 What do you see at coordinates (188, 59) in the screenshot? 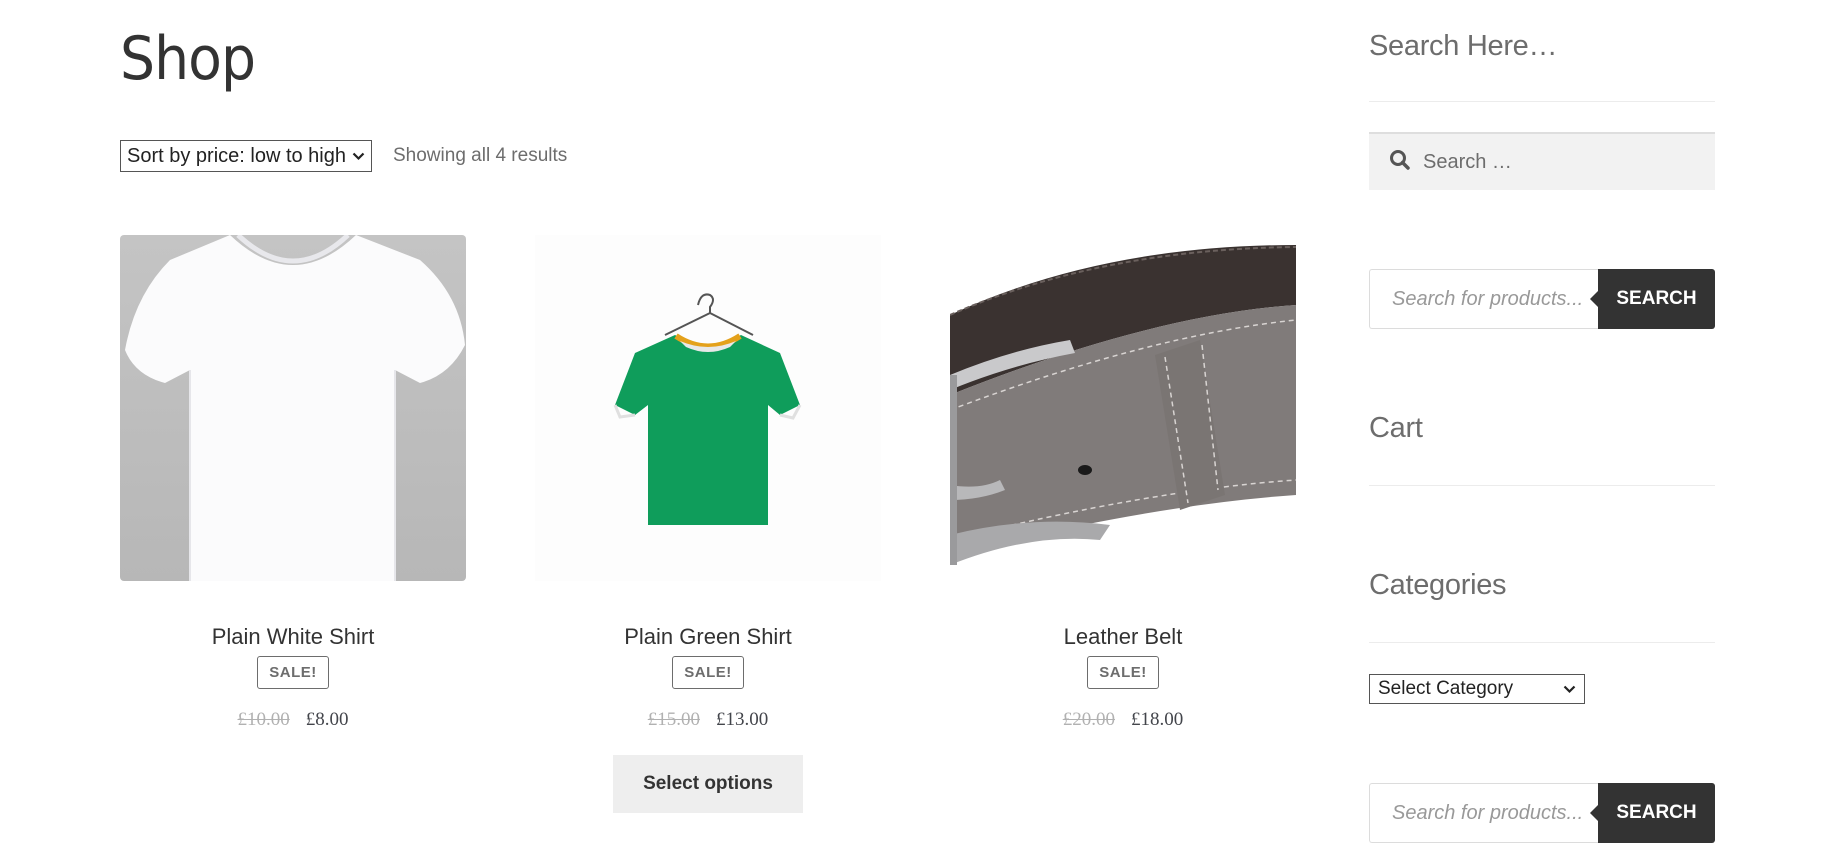
I see `page-title: Shop` at bounding box center [188, 59].